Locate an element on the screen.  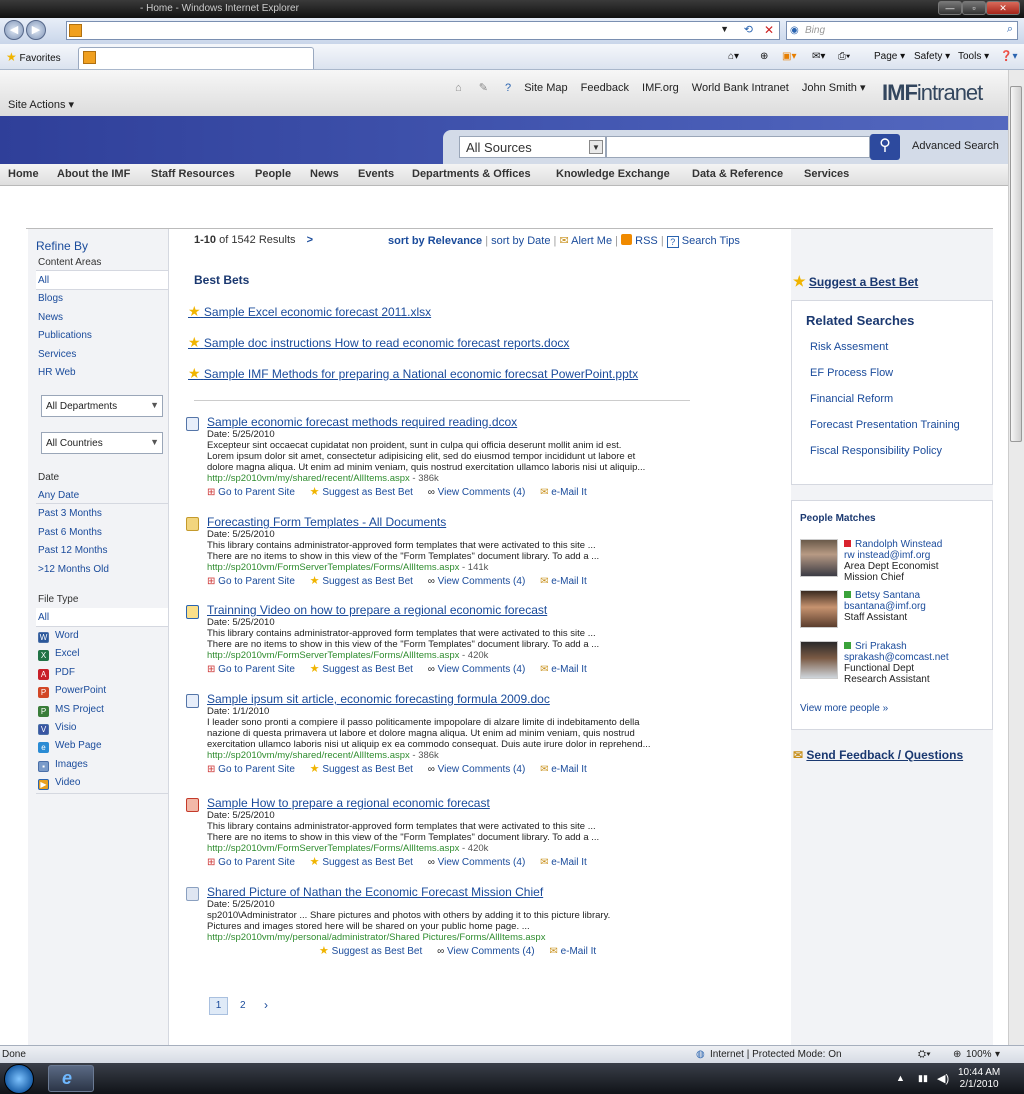
related-search-link: Risk Assesment is located at coordinates (849, 347).